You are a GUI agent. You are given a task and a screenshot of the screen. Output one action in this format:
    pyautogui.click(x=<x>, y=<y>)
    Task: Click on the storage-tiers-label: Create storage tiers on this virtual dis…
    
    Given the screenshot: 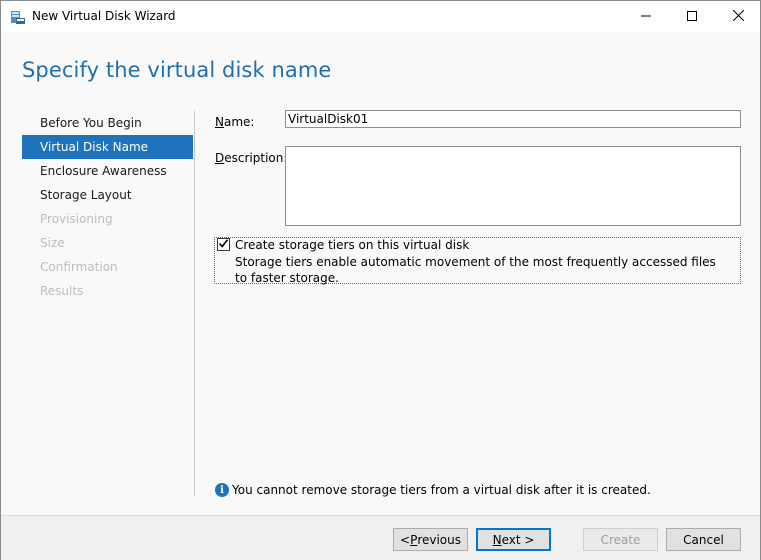 What is the action you would take?
    pyautogui.click(x=352, y=245)
    